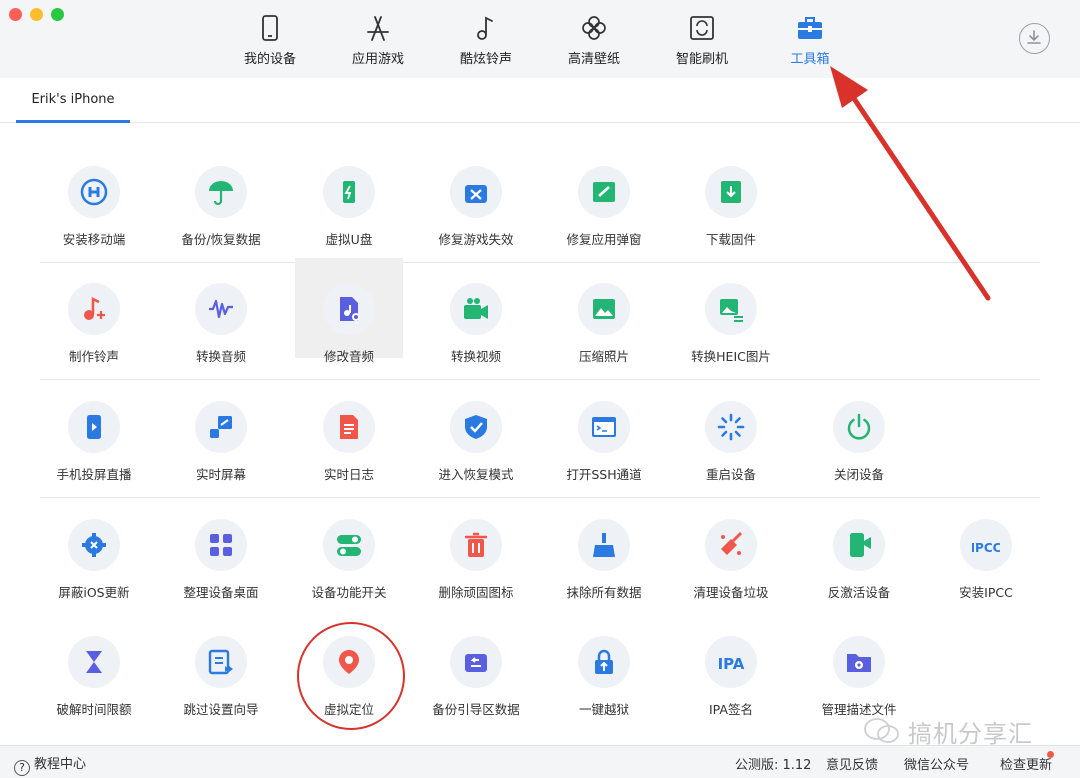 The image size is (1080, 778). Describe the element at coordinates (60, 764) in the screenshot. I see `tutorial-center-label: 教程中心` at that location.